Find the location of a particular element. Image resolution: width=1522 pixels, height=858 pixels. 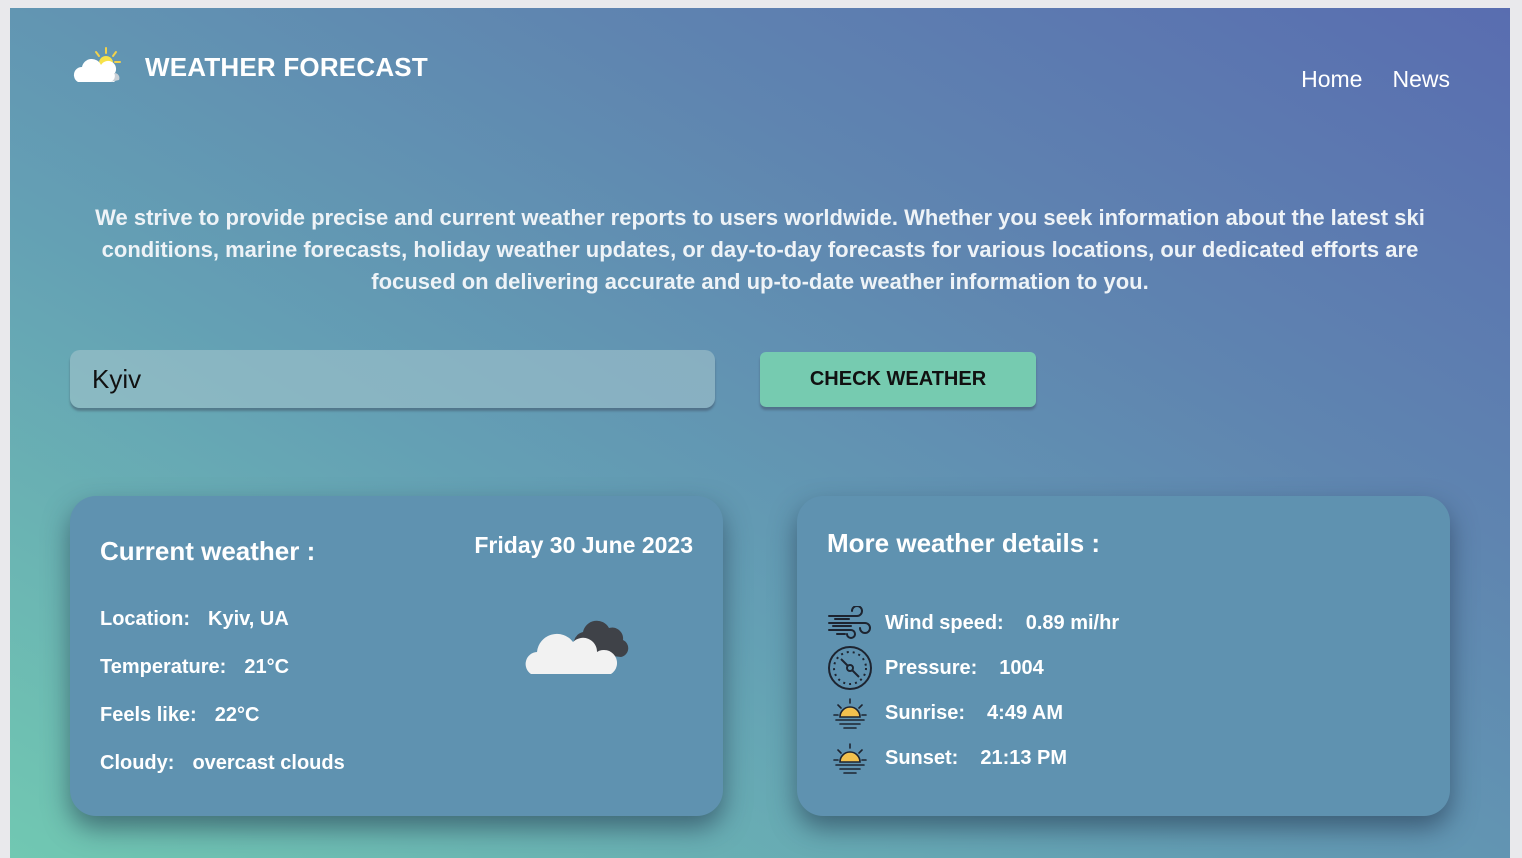

nav-news-link: News is located at coordinates (1421, 79).